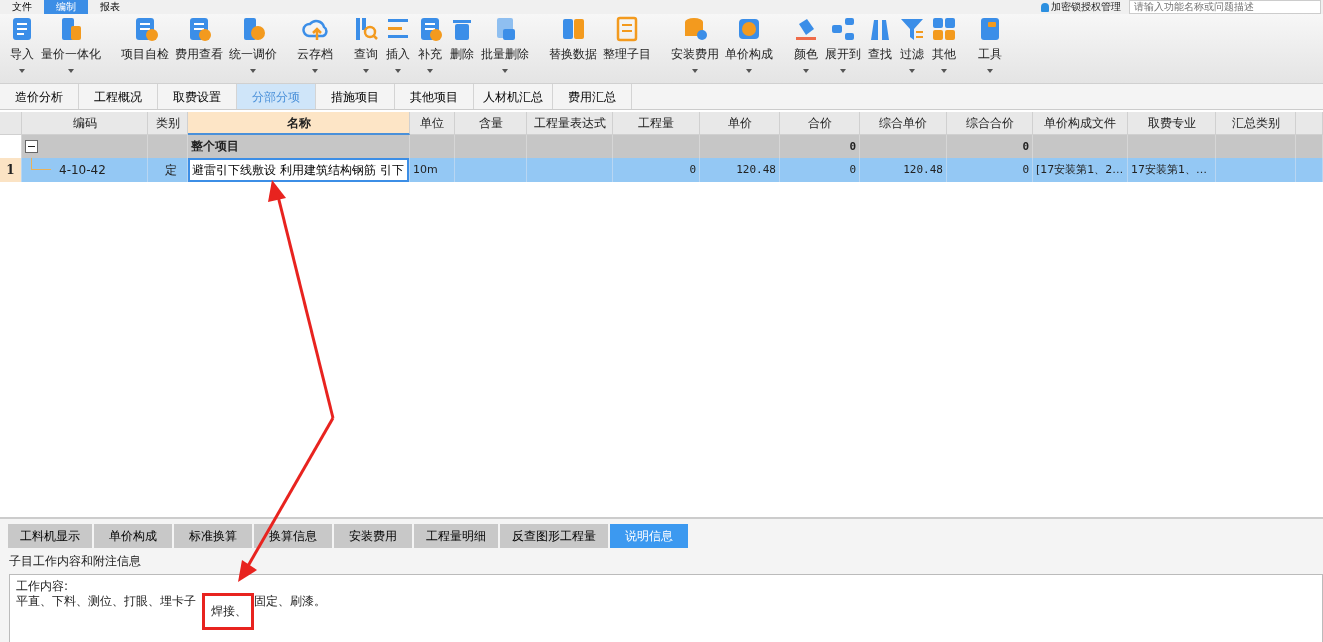  Describe the element at coordinates (491, 123) in the screenshot. I see `column-header: 含量` at that location.